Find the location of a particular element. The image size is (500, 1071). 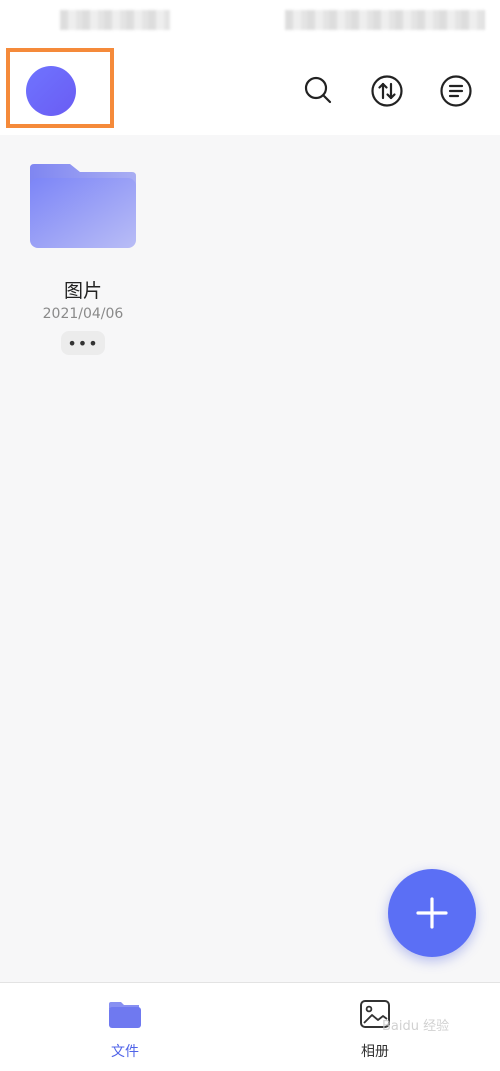

add-button is located at coordinates (432, 913).